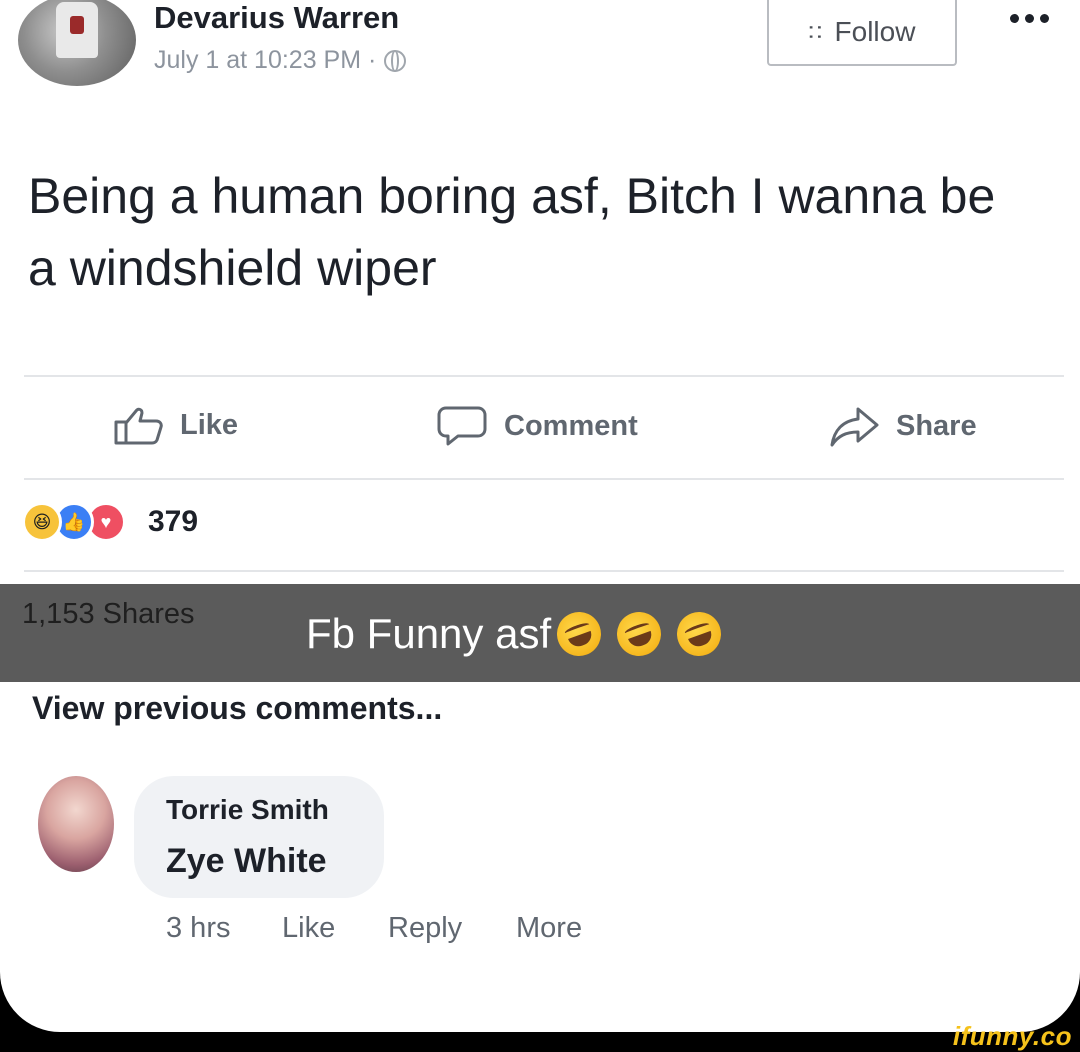 The height and width of the screenshot is (1052, 1080). I want to click on follow-label: Follow, so click(875, 31).